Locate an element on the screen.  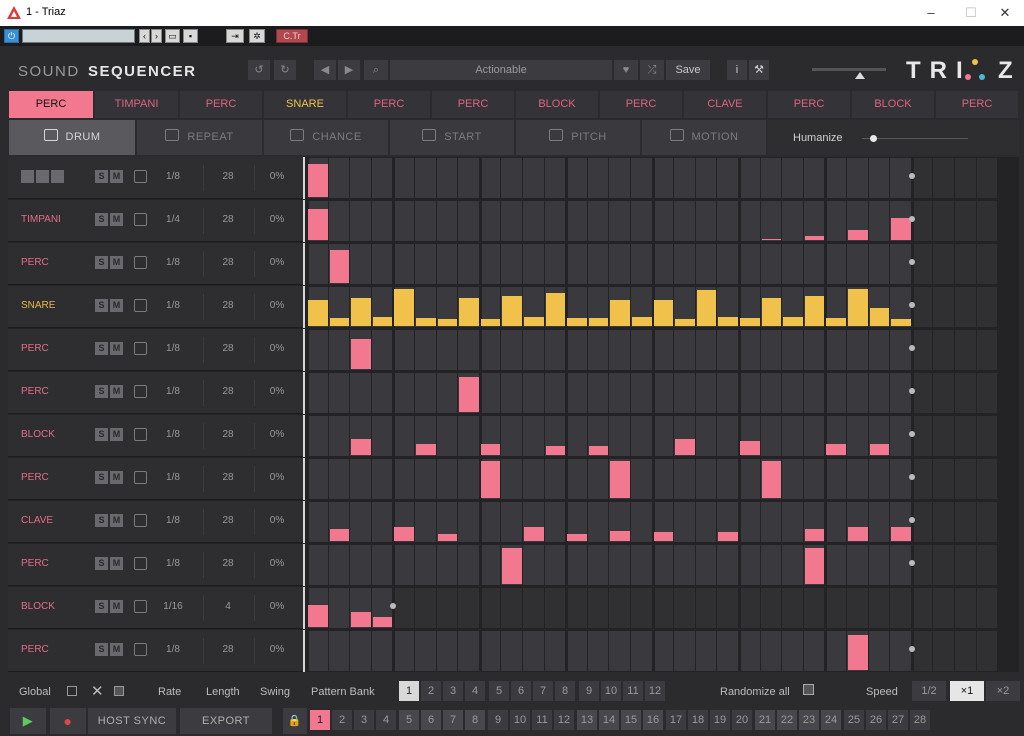
clear-icon: ✕ is located at coordinates (97, 691).